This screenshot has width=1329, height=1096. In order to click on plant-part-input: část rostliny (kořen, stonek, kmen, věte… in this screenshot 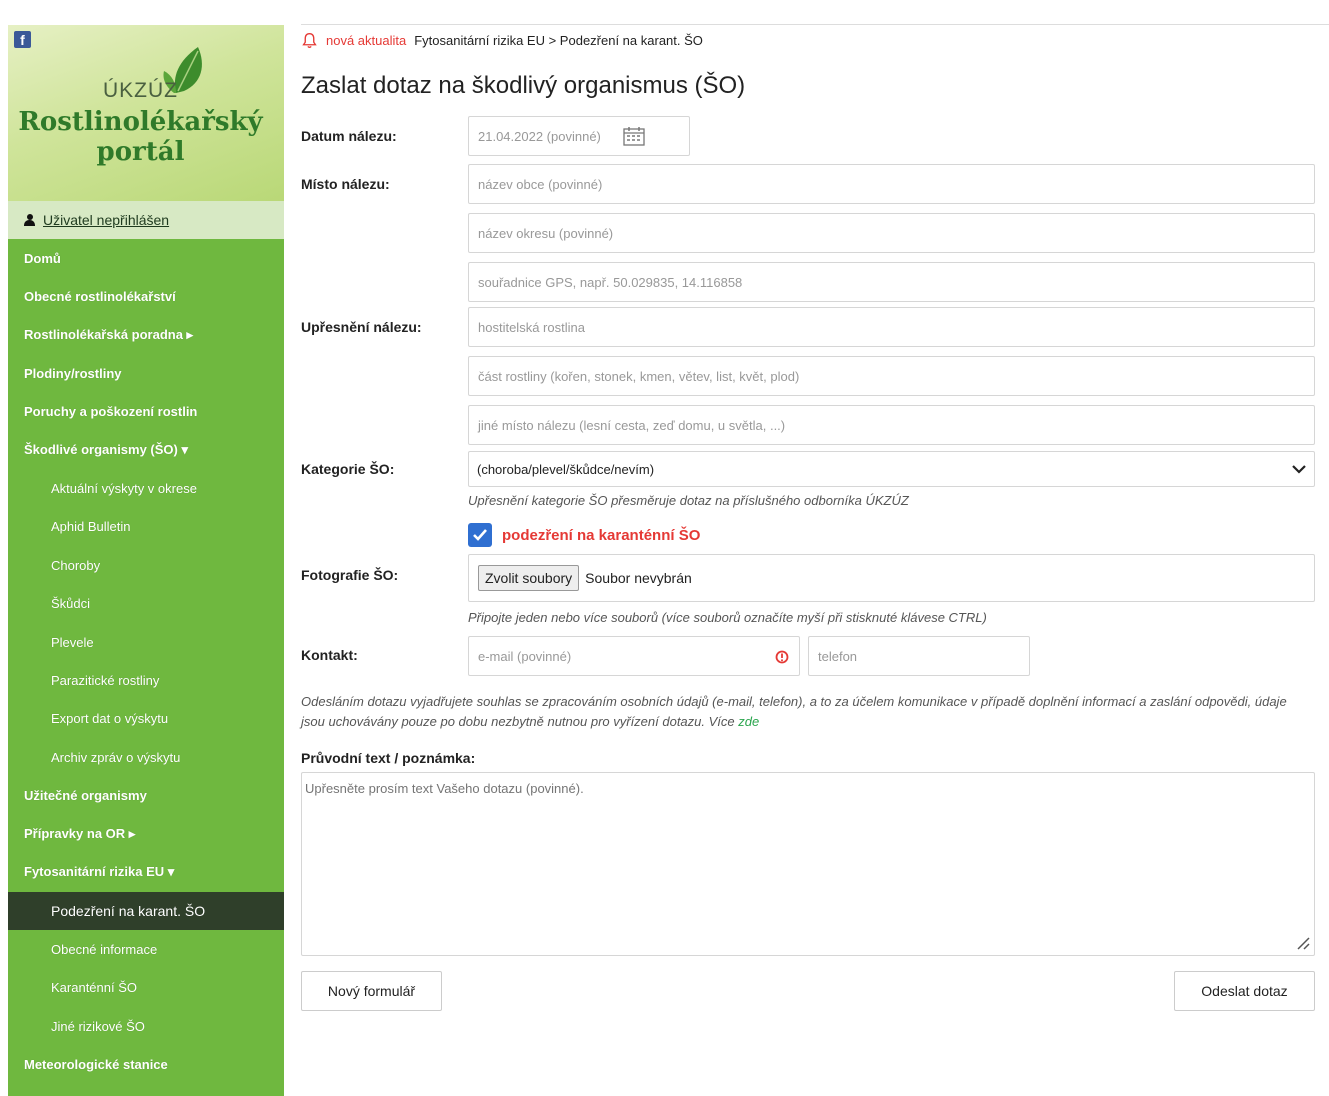, I will do `click(891, 376)`.